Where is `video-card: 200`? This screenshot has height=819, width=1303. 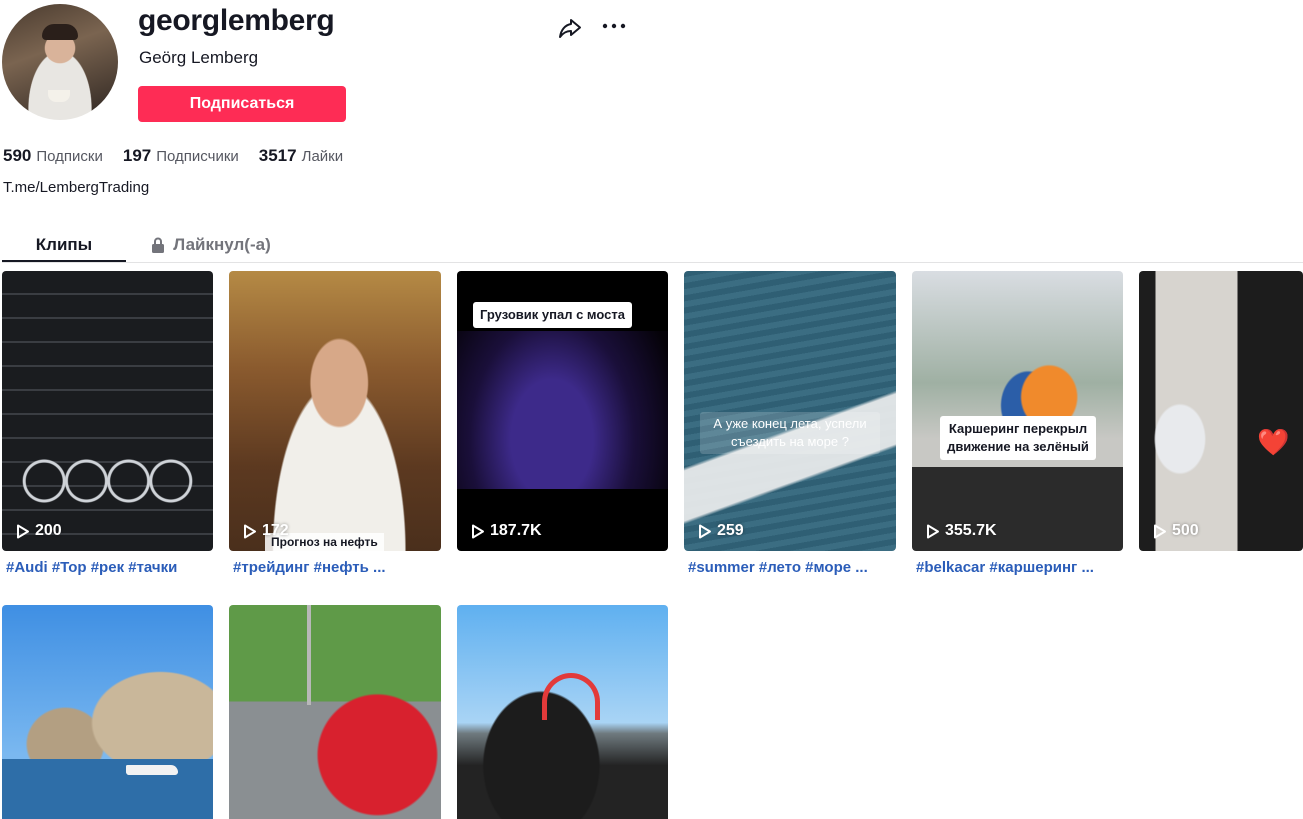
video-card: 200 is located at coordinates (107, 411).